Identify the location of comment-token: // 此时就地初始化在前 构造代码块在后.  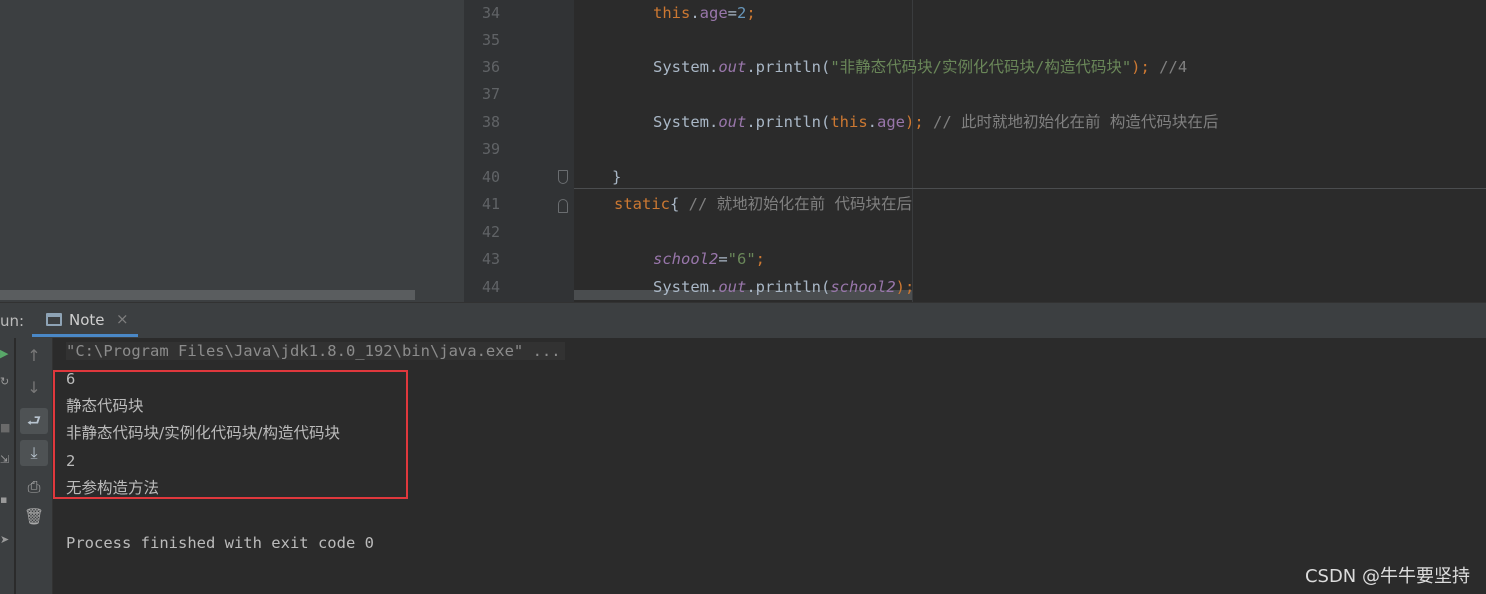
(1076, 122).